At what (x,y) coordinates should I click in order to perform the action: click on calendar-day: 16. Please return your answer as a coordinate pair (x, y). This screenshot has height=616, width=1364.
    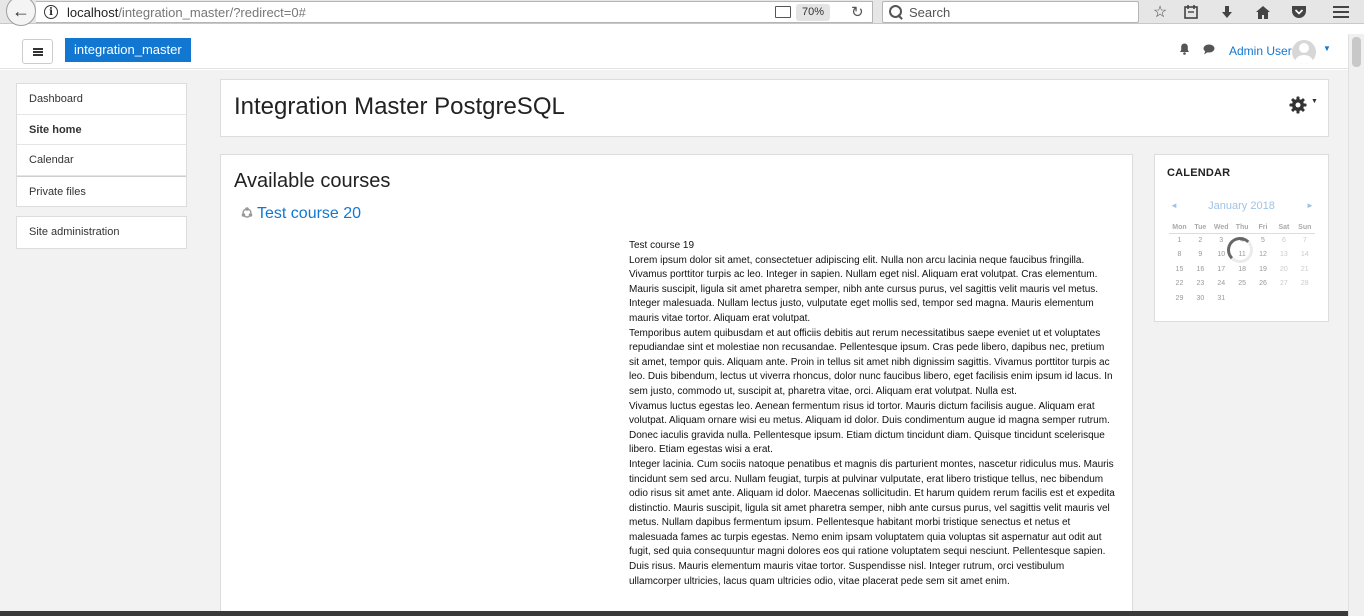
    Looking at the image, I should click on (1200, 269).